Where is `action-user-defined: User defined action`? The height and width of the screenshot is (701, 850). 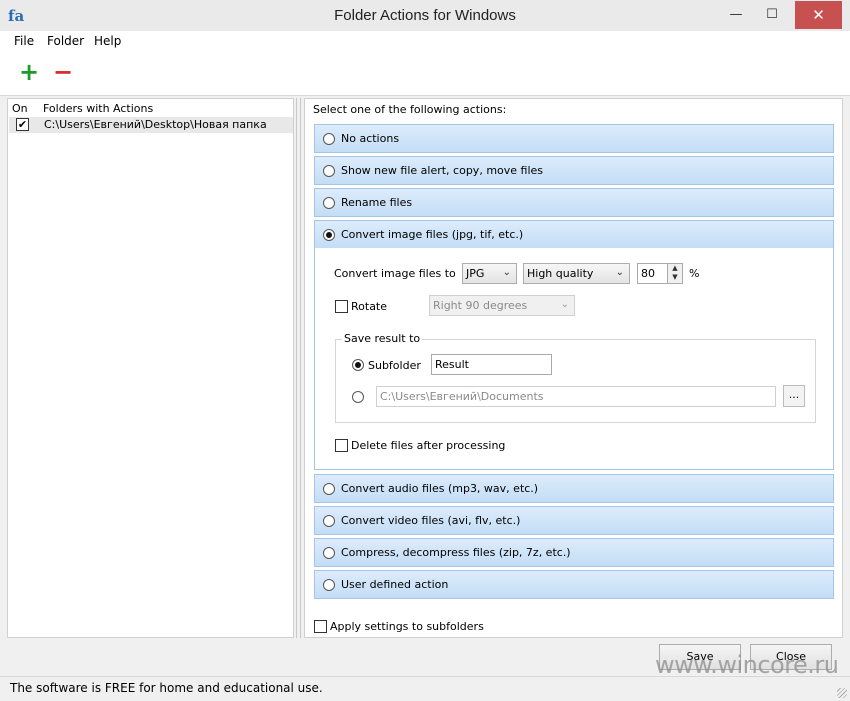 action-user-defined: User defined action is located at coordinates (574, 584).